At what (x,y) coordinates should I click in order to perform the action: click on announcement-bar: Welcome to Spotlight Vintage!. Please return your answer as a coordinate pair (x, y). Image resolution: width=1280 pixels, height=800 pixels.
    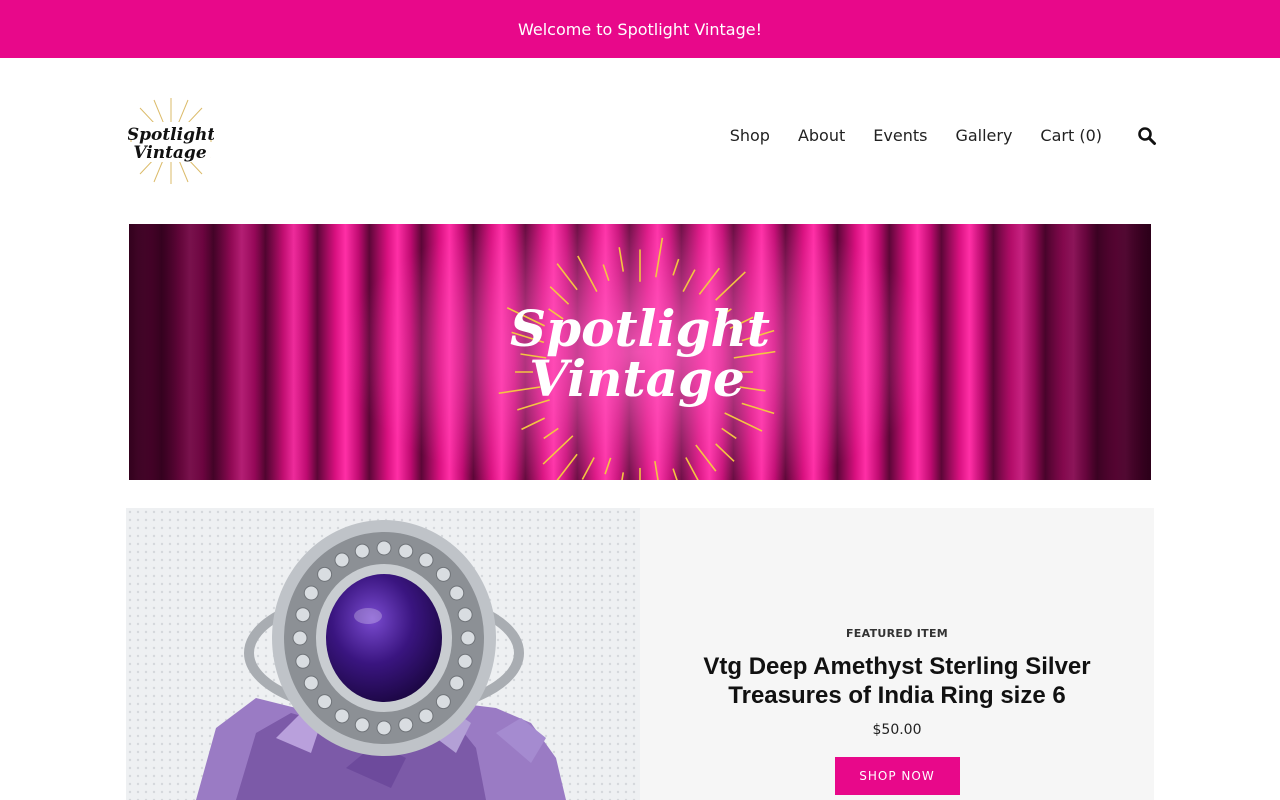
    Looking at the image, I should click on (640, 29).